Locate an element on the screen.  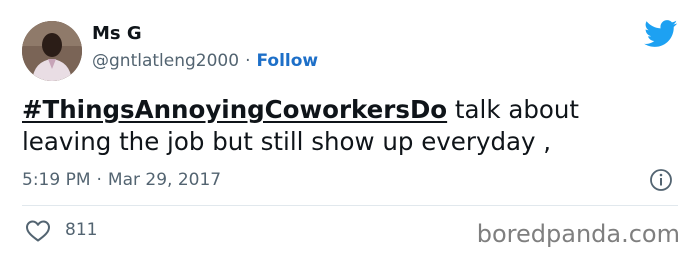
heart-icon is located at coordinates (38, 231).